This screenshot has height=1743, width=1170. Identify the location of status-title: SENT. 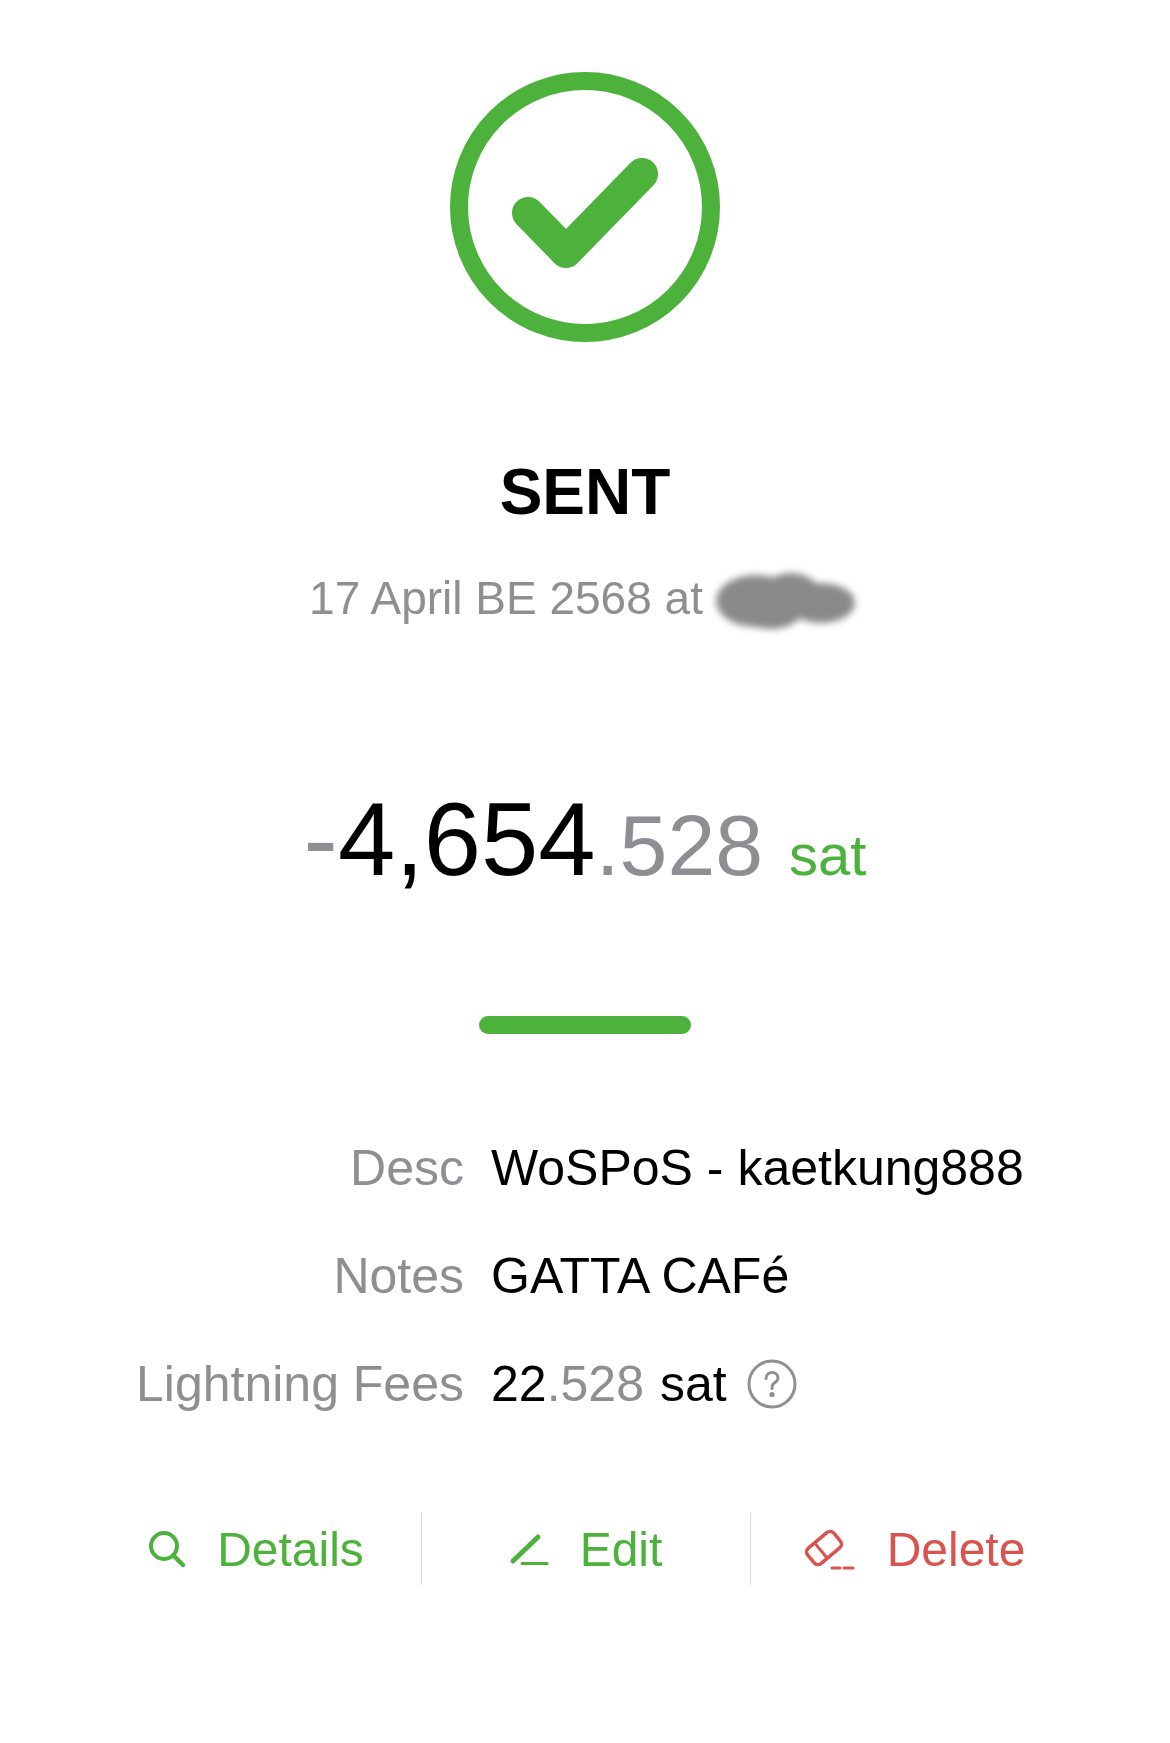
(585, 492).